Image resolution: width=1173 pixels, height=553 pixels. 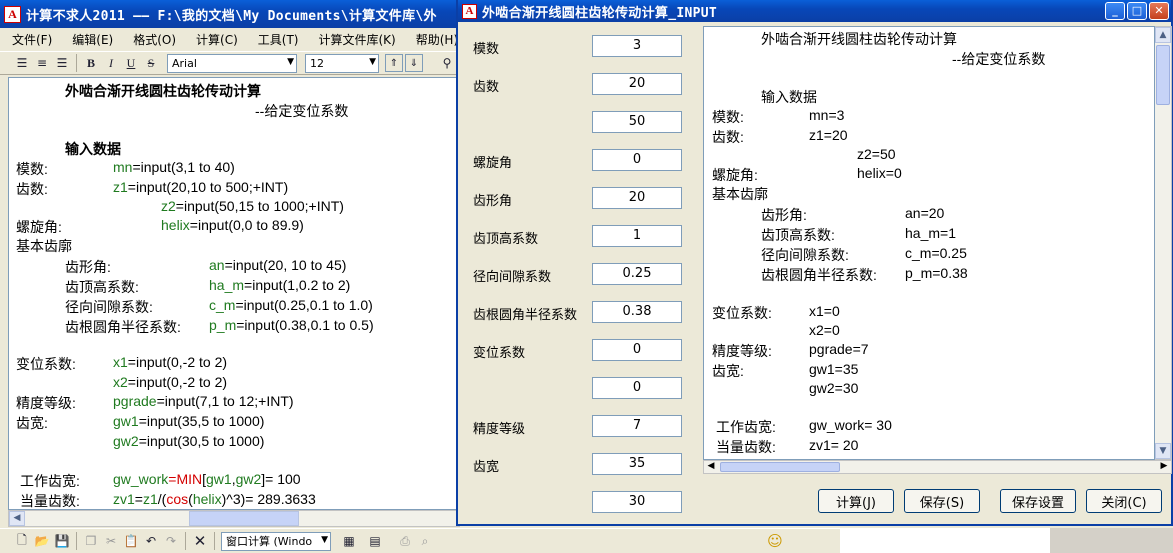 I want to click on input-shift-x1: 0, so click(x=637, y=350).